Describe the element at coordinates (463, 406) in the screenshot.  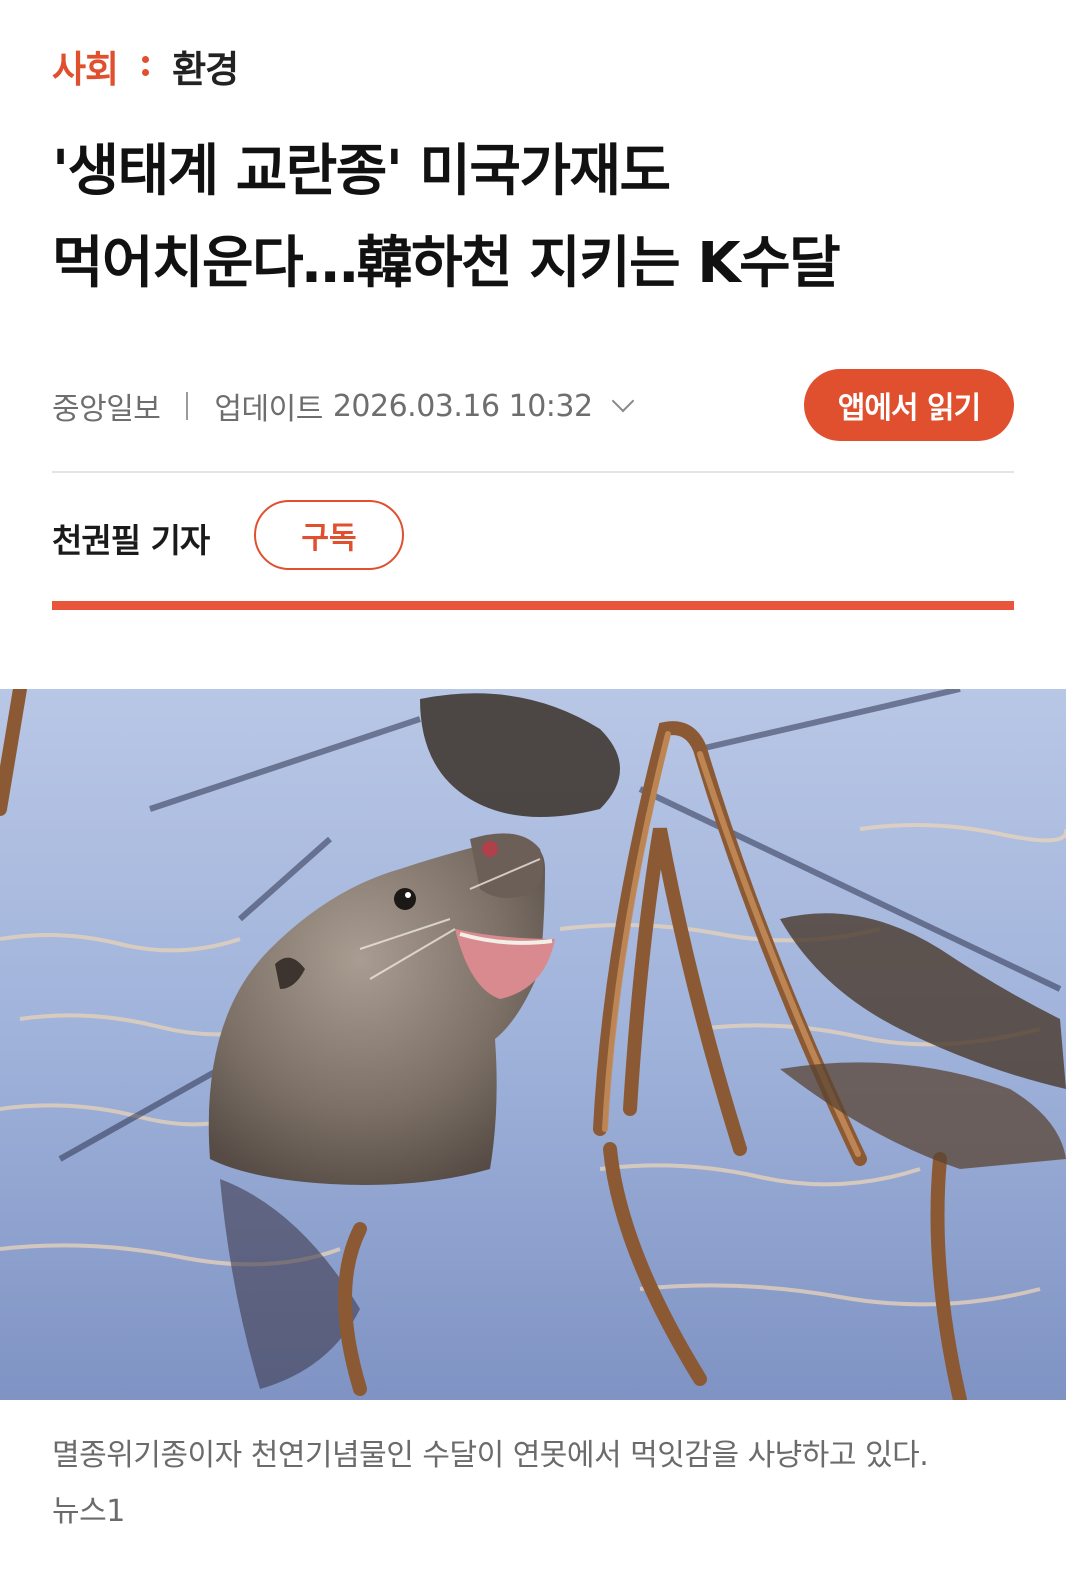
I see `updated-datetime: 2026.03.16 10:32` at that location.